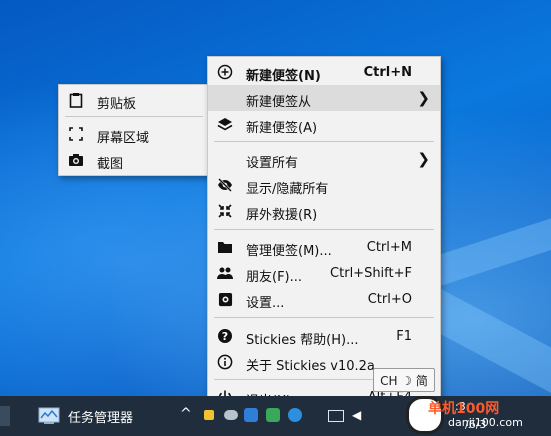 The height and width of the screenshot is (436, 551). Describe the element at coordinates (273, 415) in the screenshot. I see `tray-green-icon` at that location.